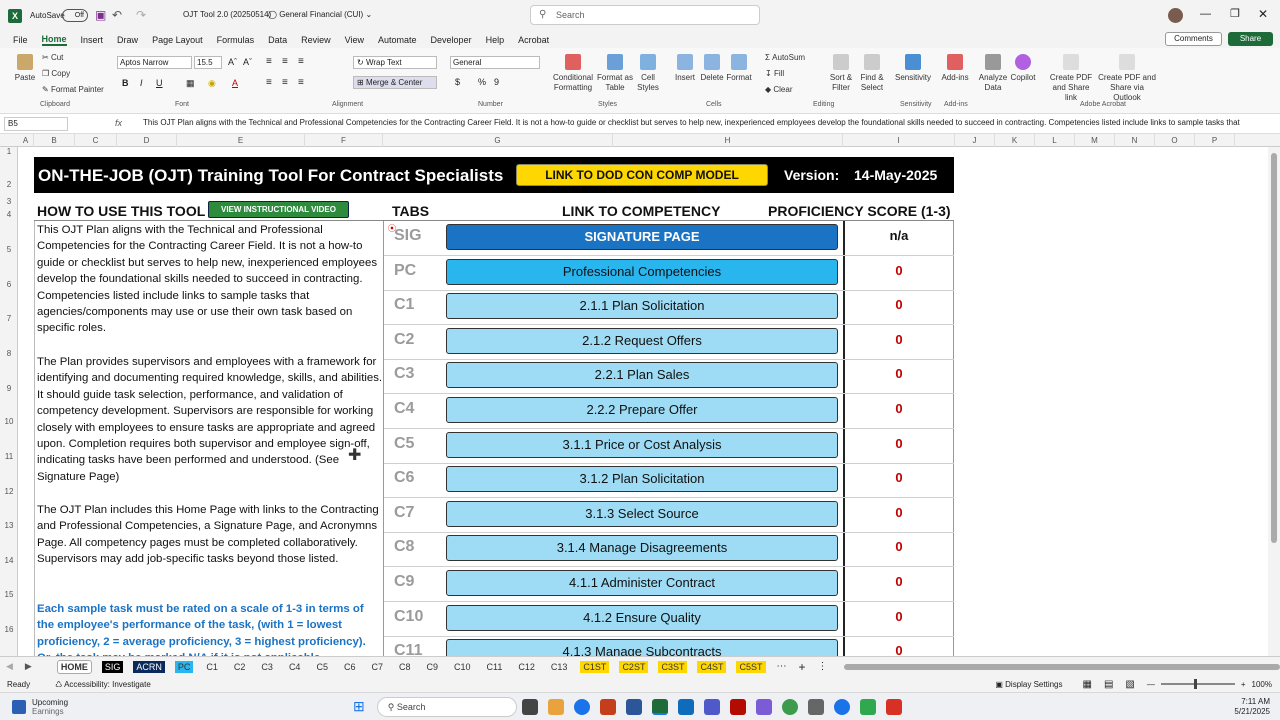 The width and height of the screenshot is (1280, 720). What do you see at coordinates (841, 73) in the screenshot?
I see `sort-filter-button: Sort & Filter` at bounding box center [841, 73].